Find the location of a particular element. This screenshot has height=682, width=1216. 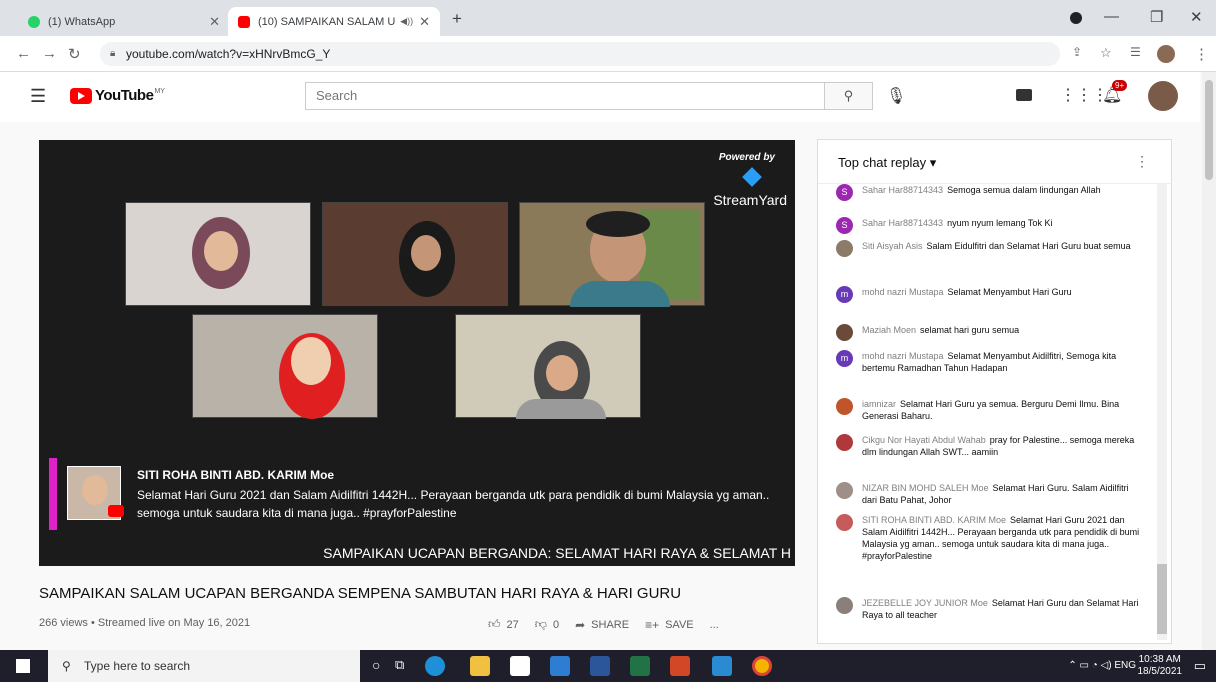

chat-message-text: Selamat Menyambut Hari Guru is located at coordinates (1009, 292).